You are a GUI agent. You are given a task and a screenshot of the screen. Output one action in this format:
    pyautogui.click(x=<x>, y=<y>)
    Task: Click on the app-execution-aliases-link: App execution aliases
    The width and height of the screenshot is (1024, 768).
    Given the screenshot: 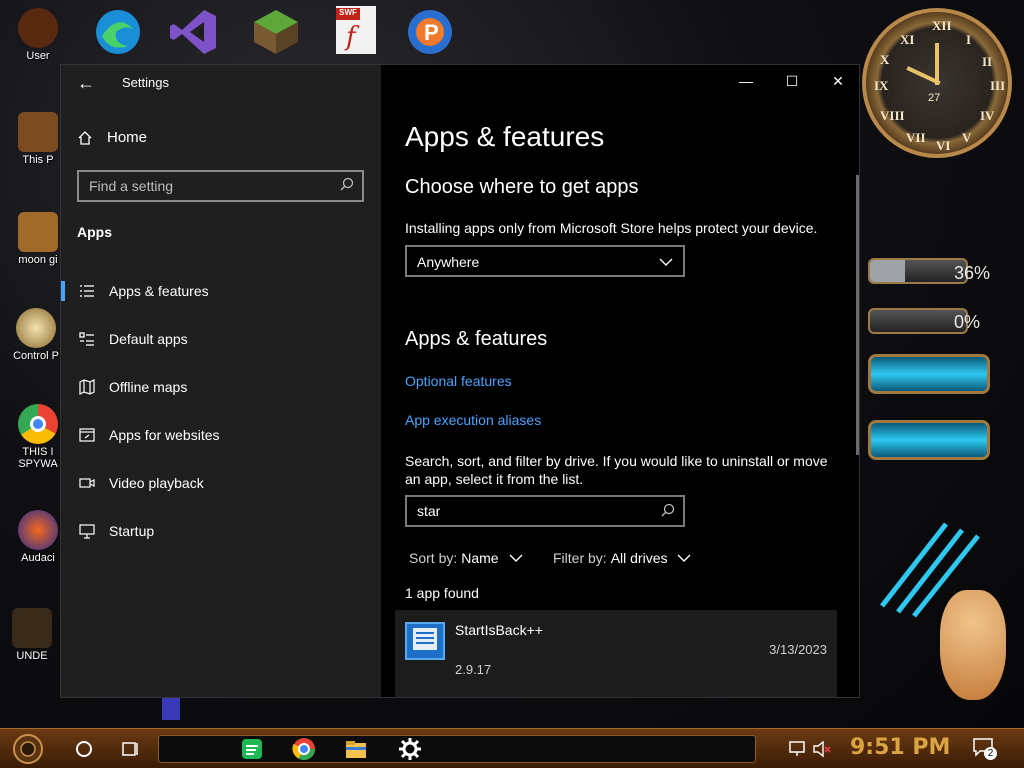 What is the action you would take?
    pyautogui.click(x=473, y=420)
    